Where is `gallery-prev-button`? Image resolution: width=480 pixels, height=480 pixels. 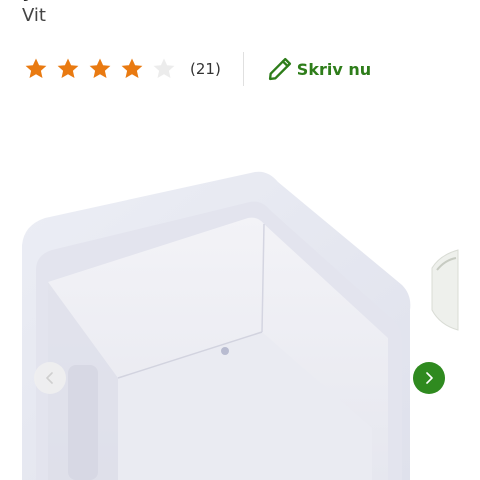
gallery-prev-button is located at coordinates (50, 378).